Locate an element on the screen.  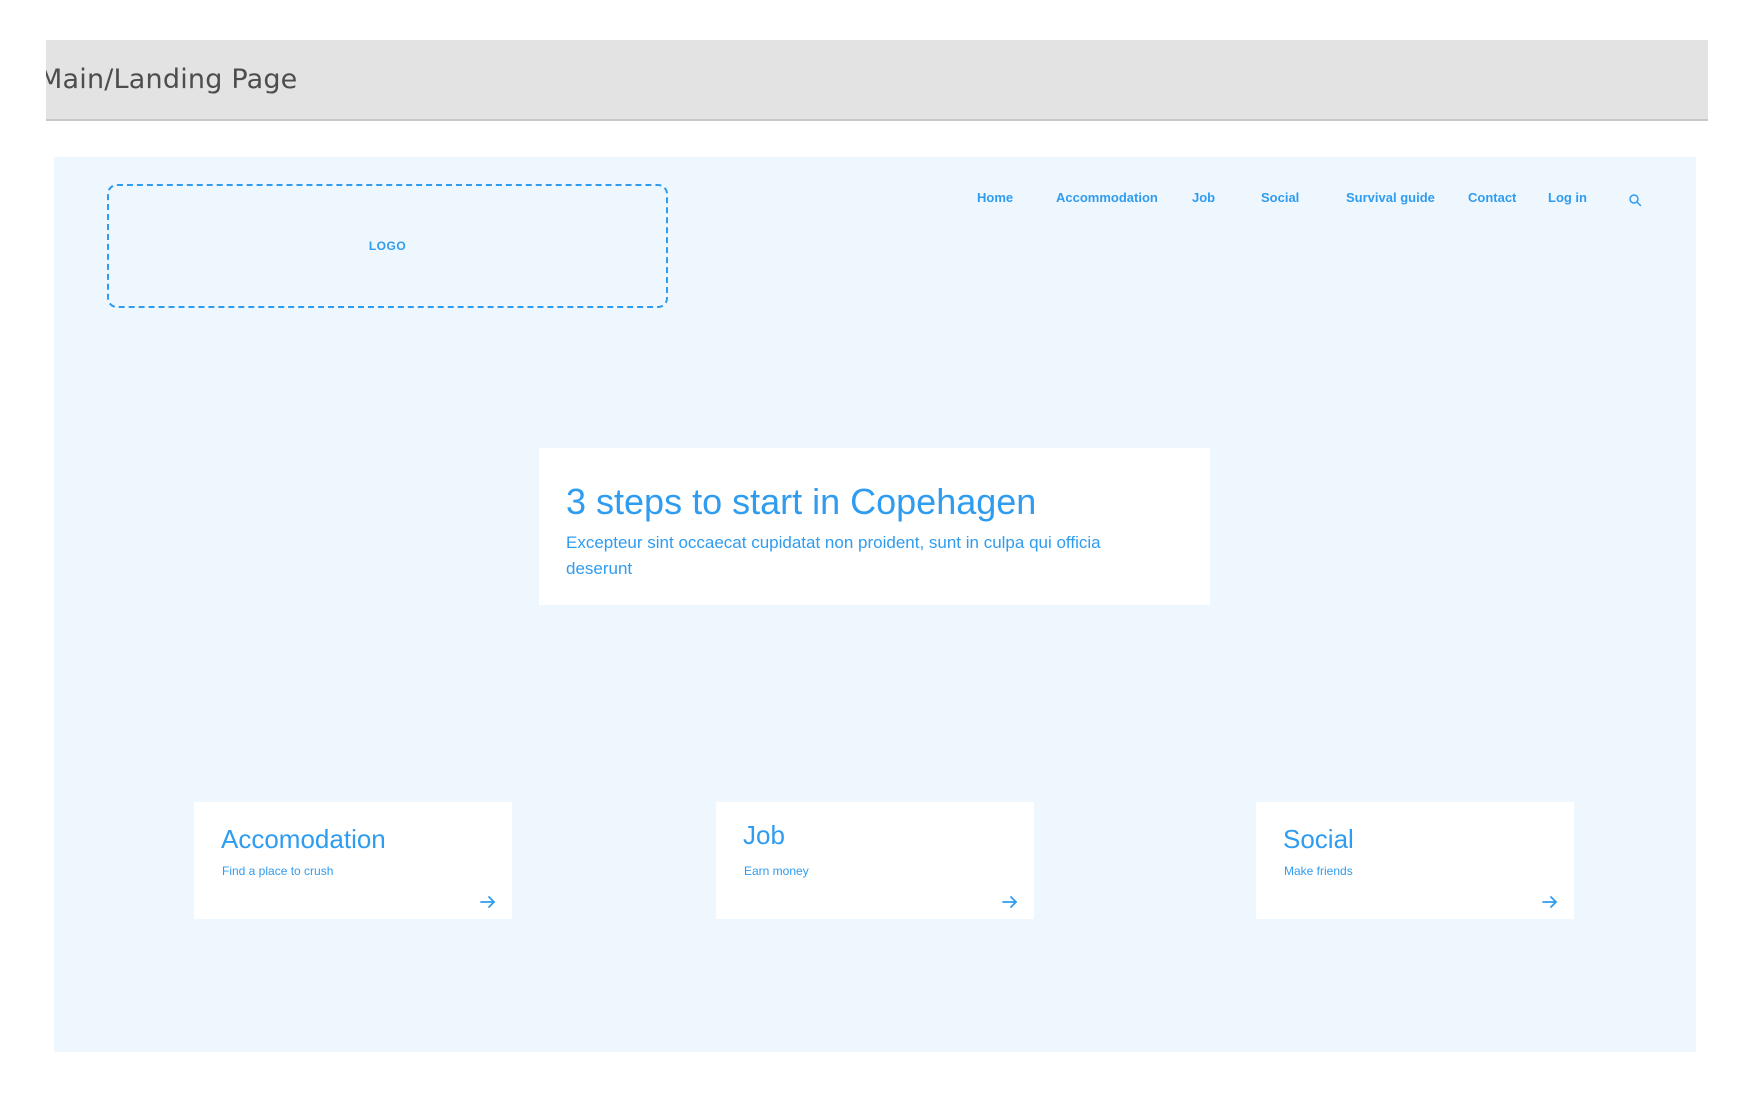
nav-item-job: Job is located at coordinates (1203, 200).